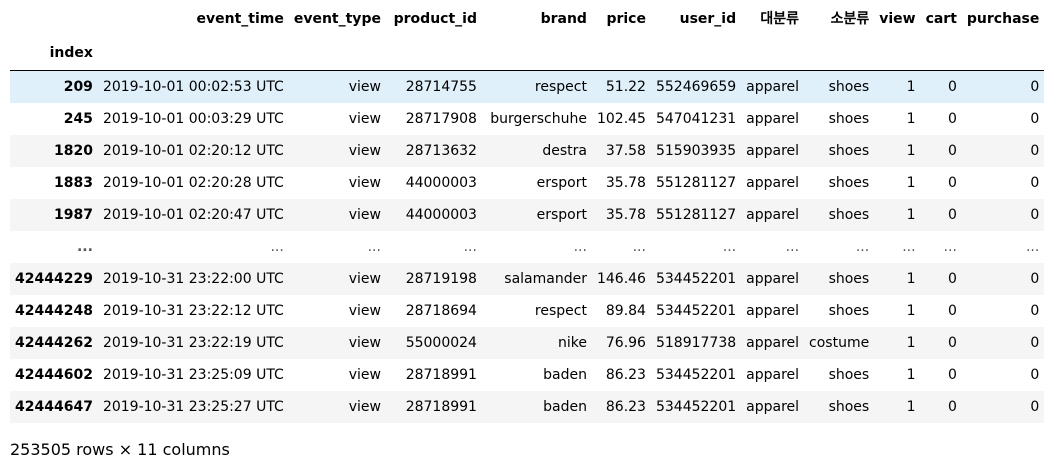 The height and width of the screenshot is (472, 1051). What do you see at coordinates (564, 151) in the screenshot?
I see `cell-brand: destra` at bounding box center [564, 151].